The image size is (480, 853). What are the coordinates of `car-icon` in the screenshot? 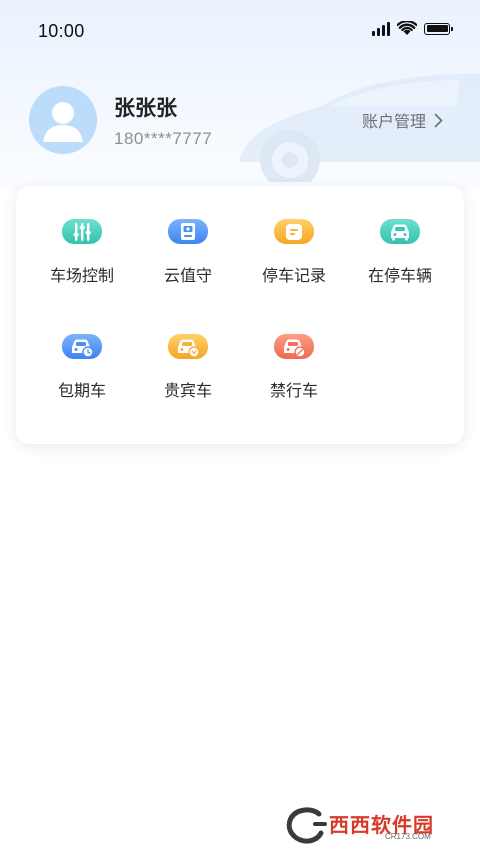 It's located at (400, 231).